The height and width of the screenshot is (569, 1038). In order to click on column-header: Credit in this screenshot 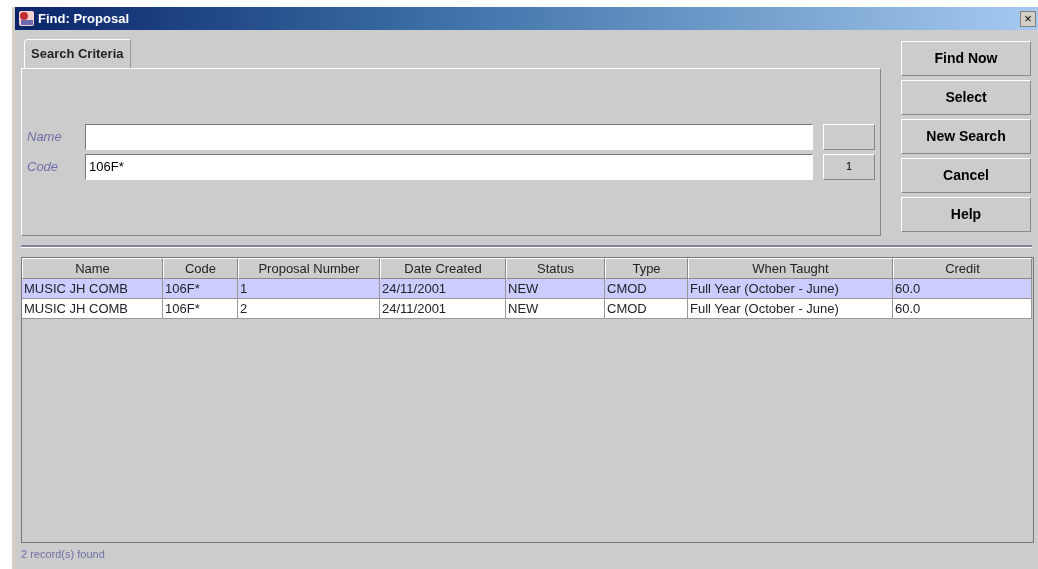, I will do `click(962, 268)`.